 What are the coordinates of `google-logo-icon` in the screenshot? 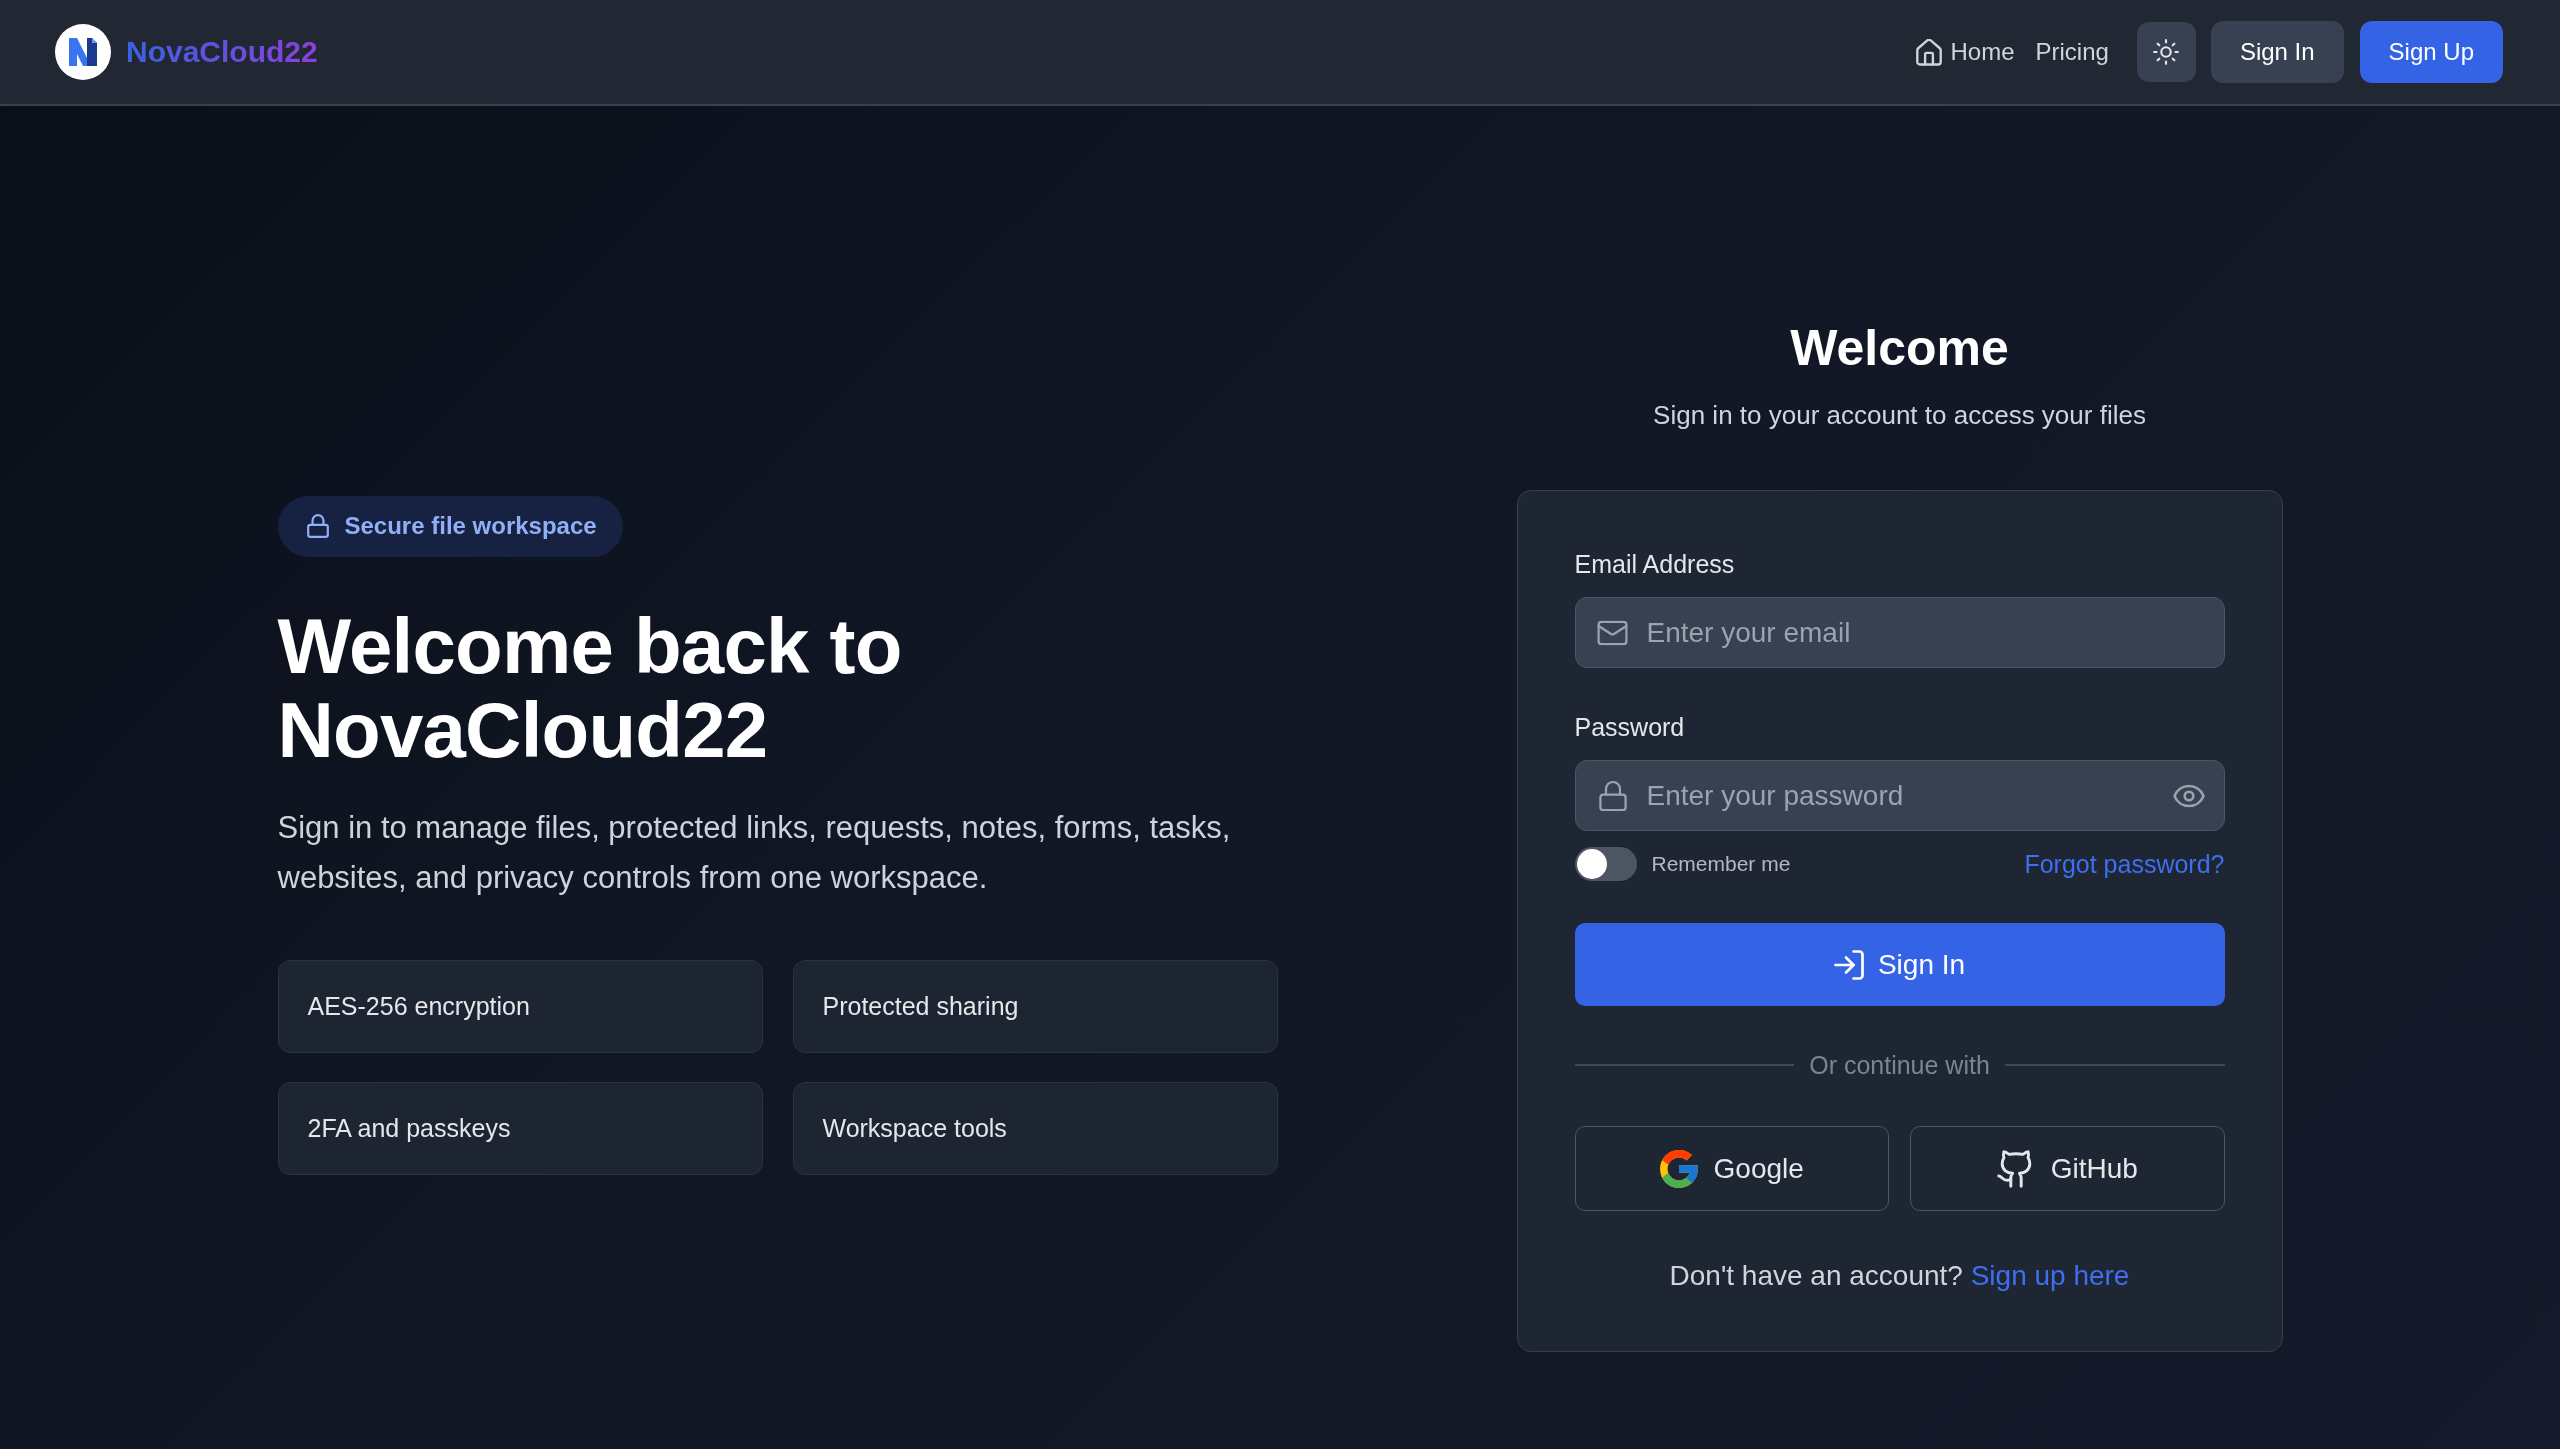 It's located at (1678, 1168).